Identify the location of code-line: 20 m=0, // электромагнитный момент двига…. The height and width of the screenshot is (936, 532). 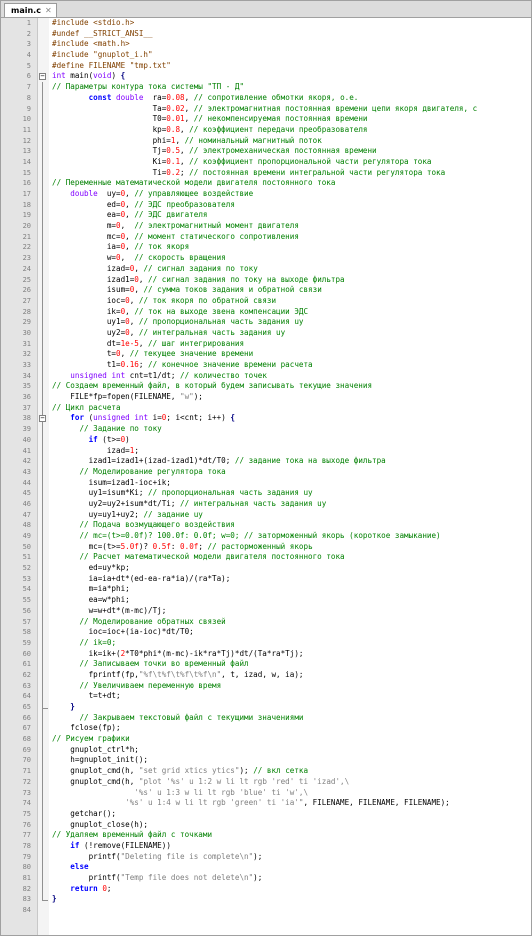
(266, 226).